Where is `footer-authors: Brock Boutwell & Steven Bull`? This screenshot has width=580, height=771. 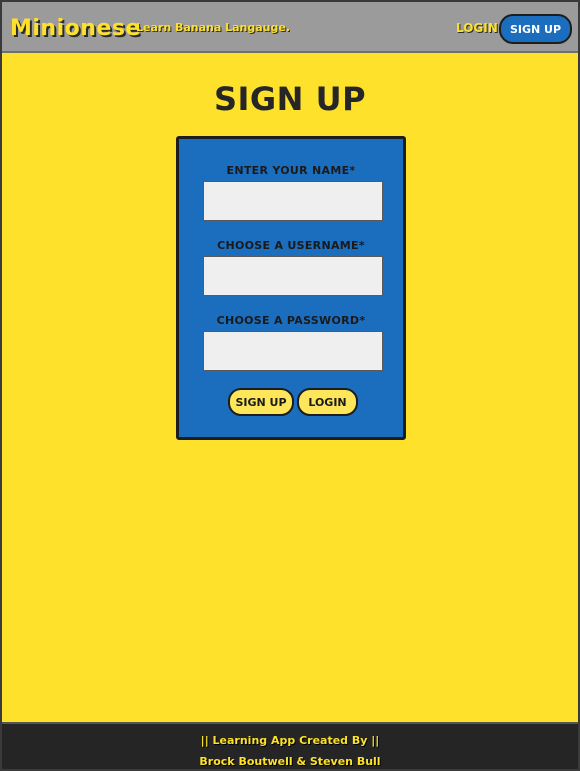
footer-authors: Brock Boutwell & Steven Bull is located at coordinates (290, 761).